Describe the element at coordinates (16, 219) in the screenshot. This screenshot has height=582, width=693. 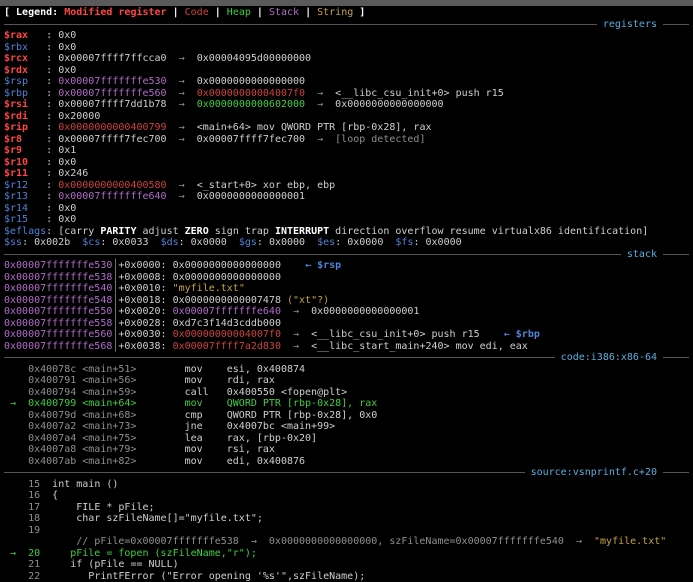
I see `text-segment: $r15` at that location.